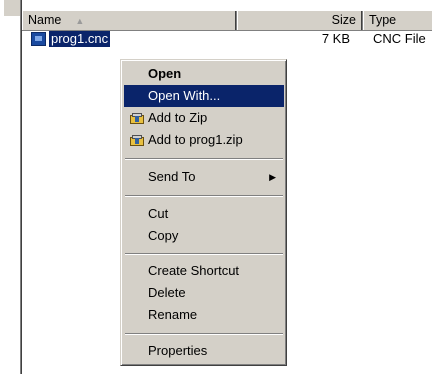  Describe the element at coordinates (204, 315) in the screenshot. I see `menu-item-rename: Rename` at that location.